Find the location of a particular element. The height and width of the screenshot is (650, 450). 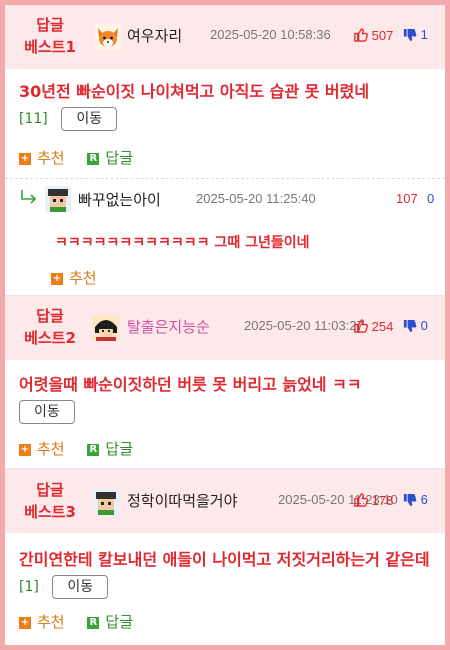

best-reply-header-1: 답글 베스트1 여우자리 2025-05-20 10:58:36 507 1 is located at coordinates (225, 37).